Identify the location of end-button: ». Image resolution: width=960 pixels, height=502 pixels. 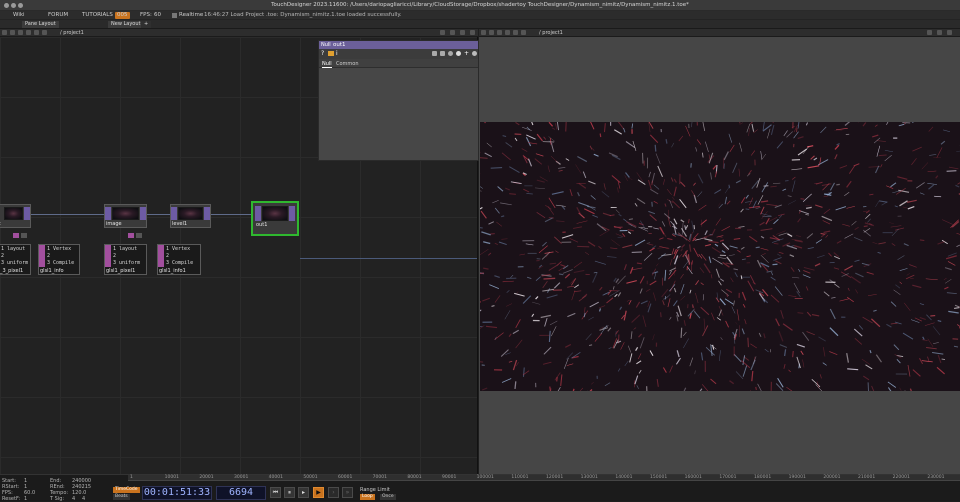
(347, 492).